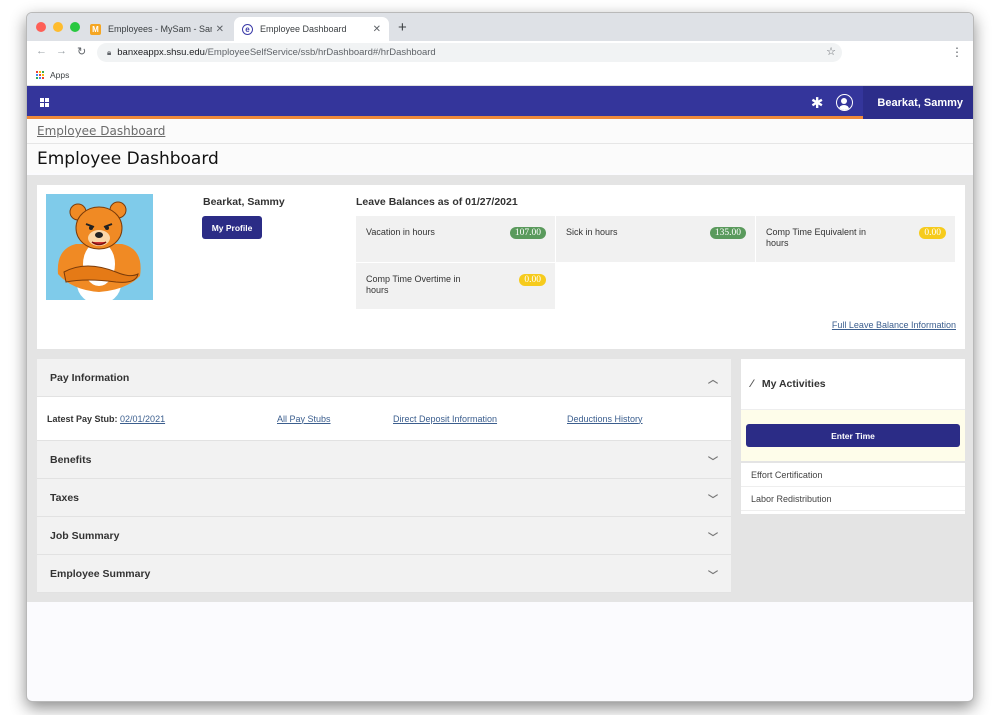 The height and width of the screenshot is (715, 1000). What do you see at coordinates (918, 102) in the screenshot?
I see `user-name-menu: Bearkat, Sammy` at bounding box center [918, 102].